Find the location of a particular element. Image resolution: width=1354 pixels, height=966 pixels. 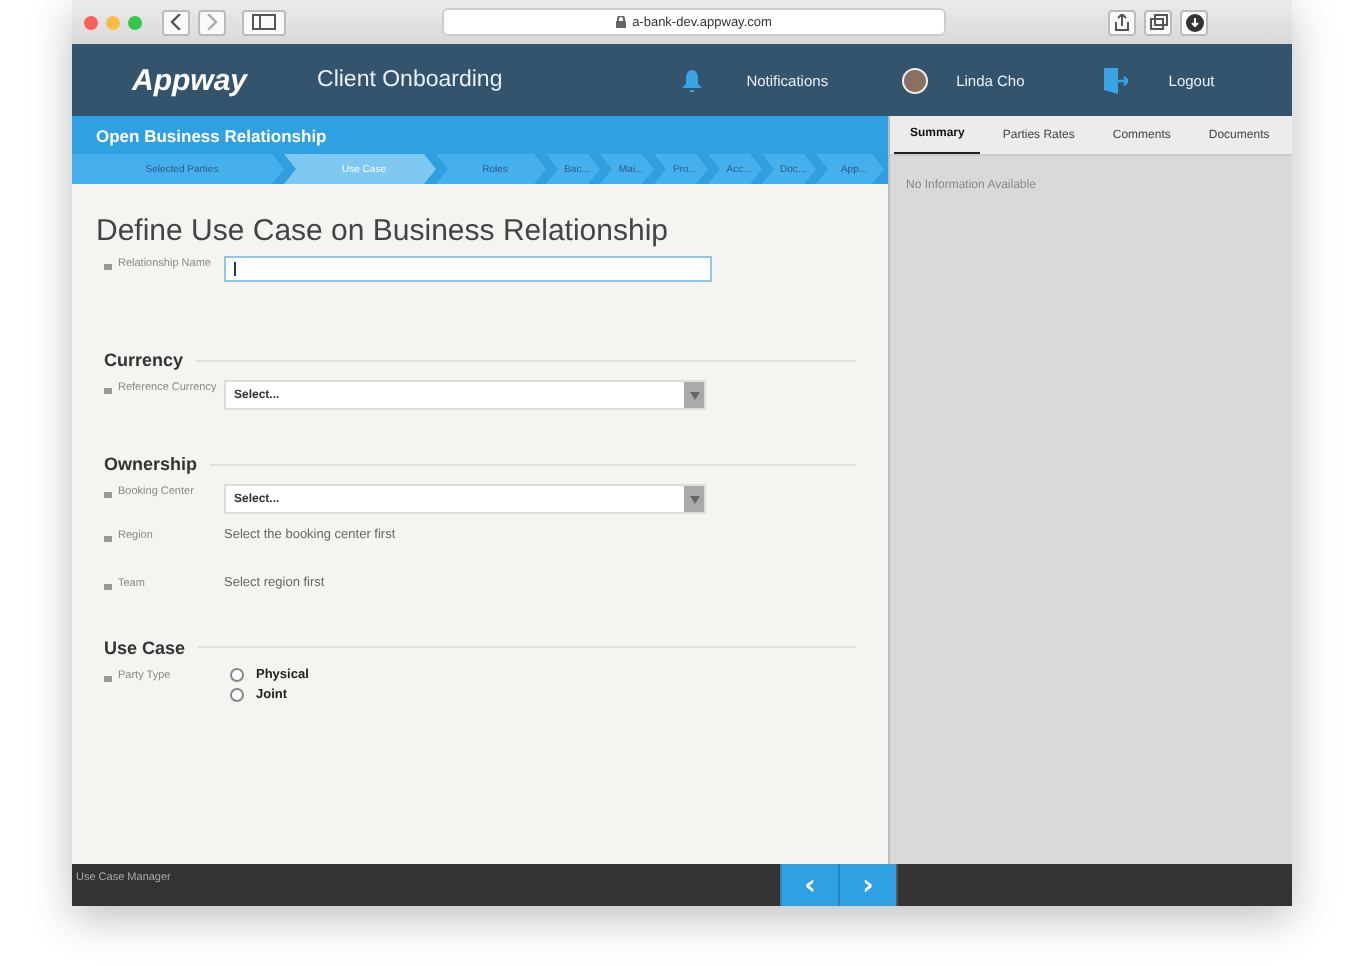

download-icon is located at coordinates (1194, 22).